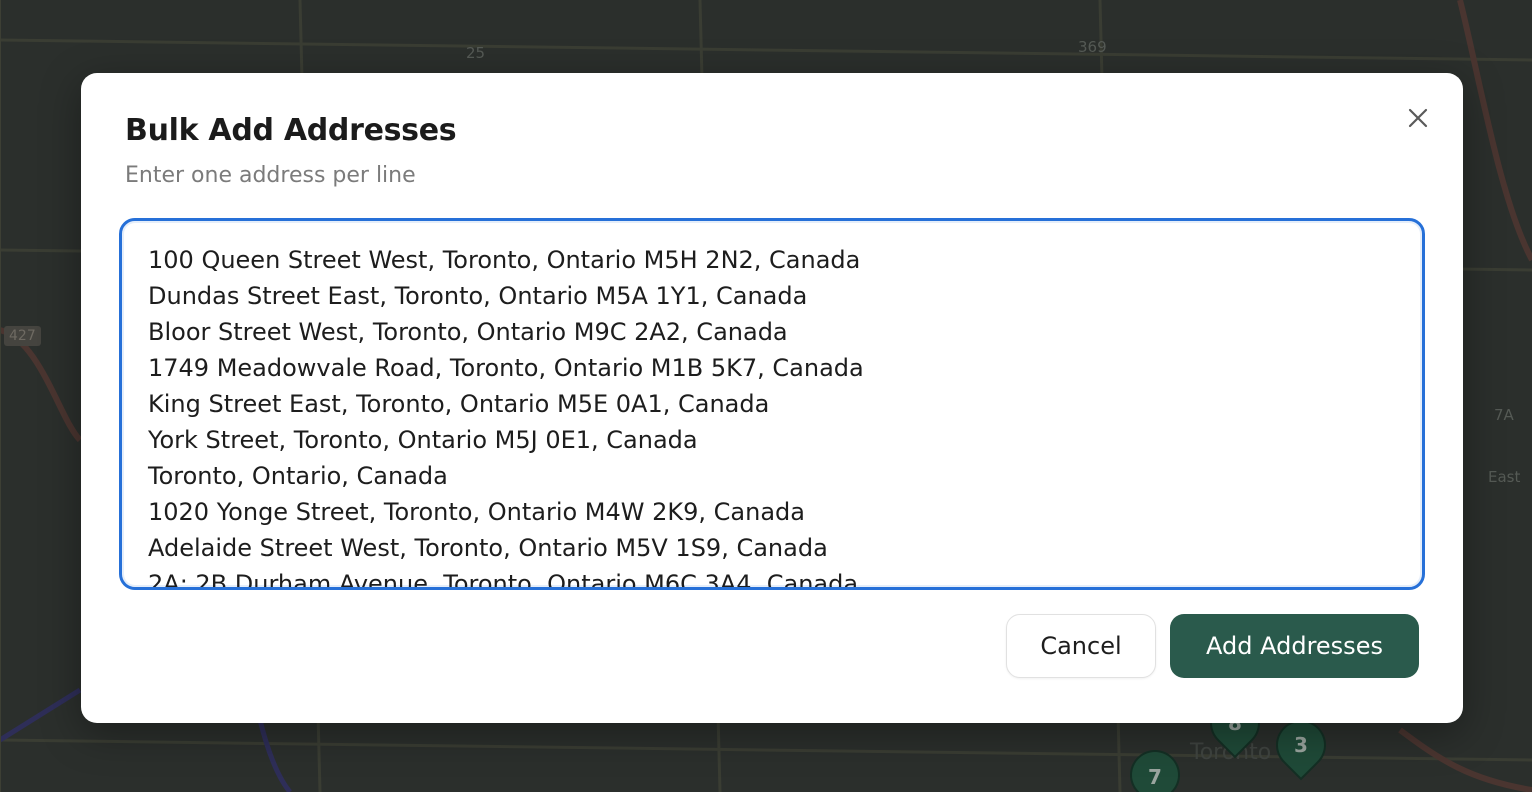 This screenshot has height=792, width=1532. I want to click on map-label: 369, so click(1092, 47).